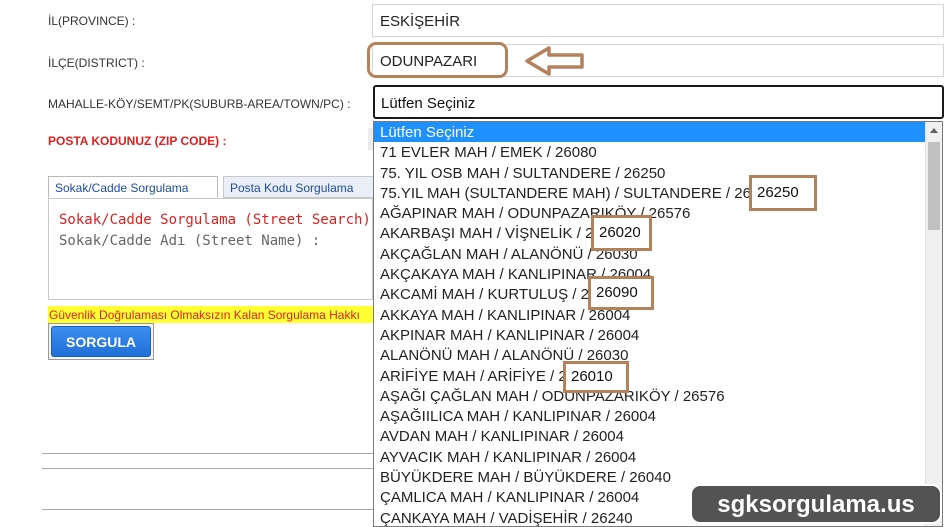 The width and height of the screenshot is (945, 527). Describe the element at coordinates (658, 254) in the screenshot. I see `dropdown-option: AKÇAĞLAN MAH / ALANÖNÜ / 26030` at that location.